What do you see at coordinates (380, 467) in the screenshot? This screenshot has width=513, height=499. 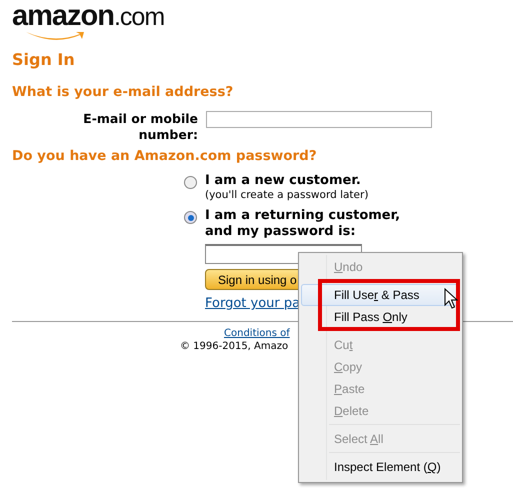 I see `menu-item: Inspect Element (Q)` at bounding box center [380, 467].